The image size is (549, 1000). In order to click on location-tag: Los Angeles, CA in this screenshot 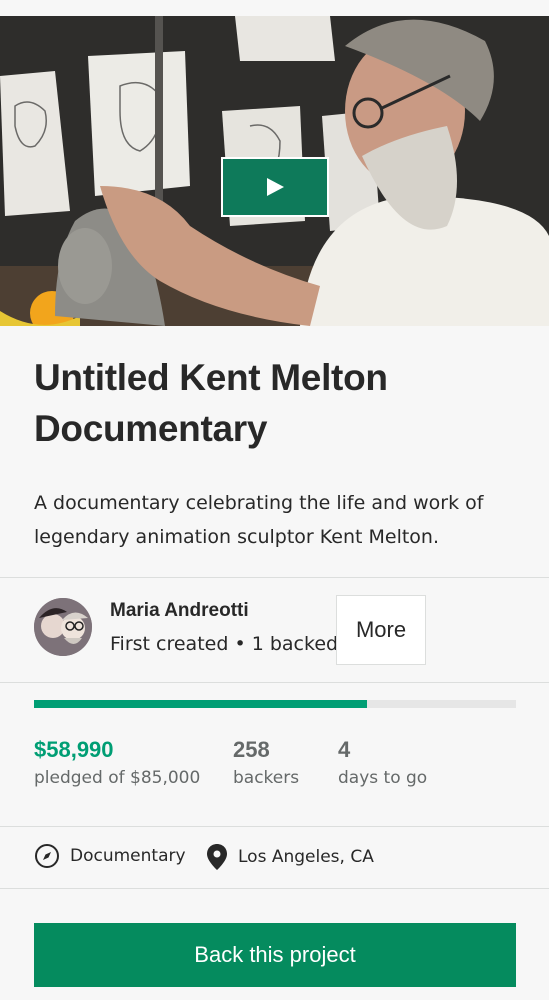, I will do `click(290, 857)`.